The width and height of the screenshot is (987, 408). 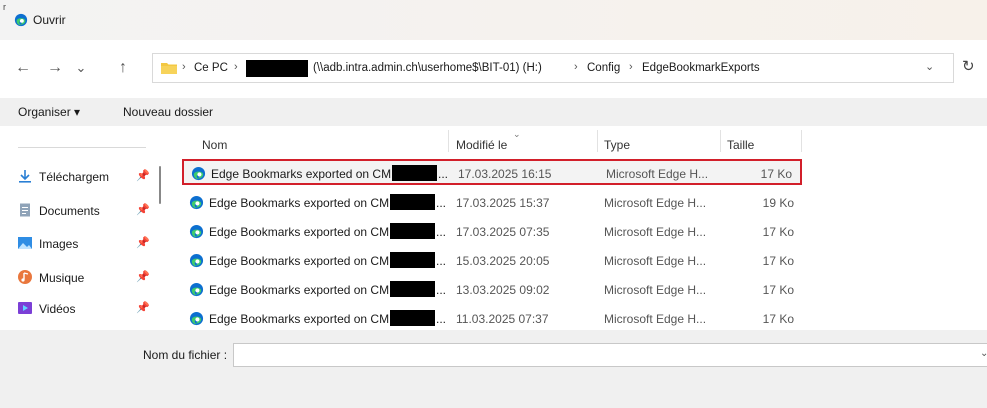 I want to click on recent-locations-button: ⌄, so click(x=81, y=68).